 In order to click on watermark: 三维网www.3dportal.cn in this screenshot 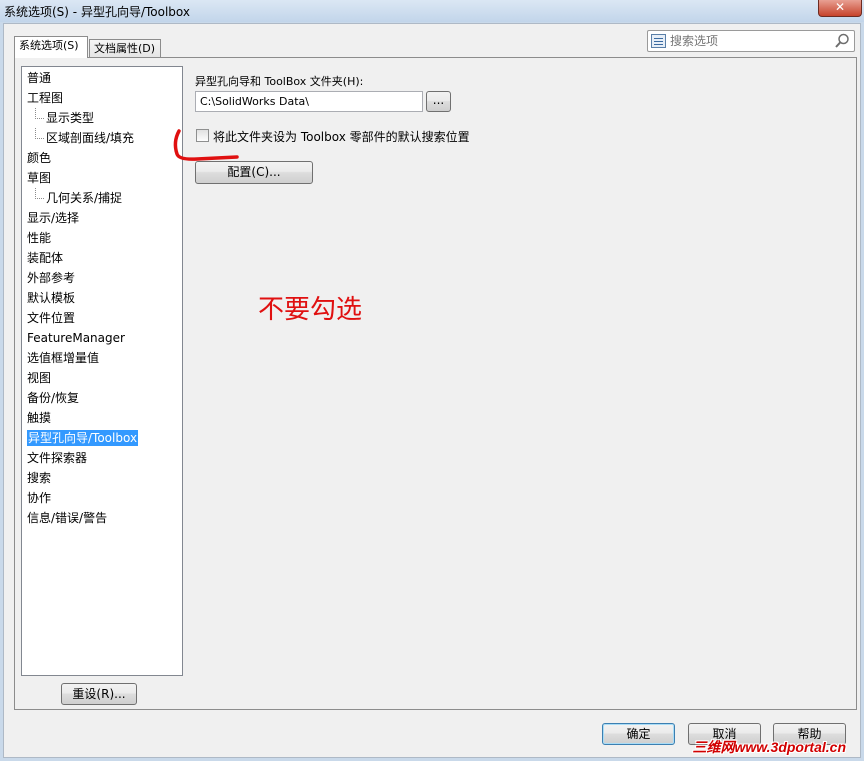, I will do `click(769, 747)`.